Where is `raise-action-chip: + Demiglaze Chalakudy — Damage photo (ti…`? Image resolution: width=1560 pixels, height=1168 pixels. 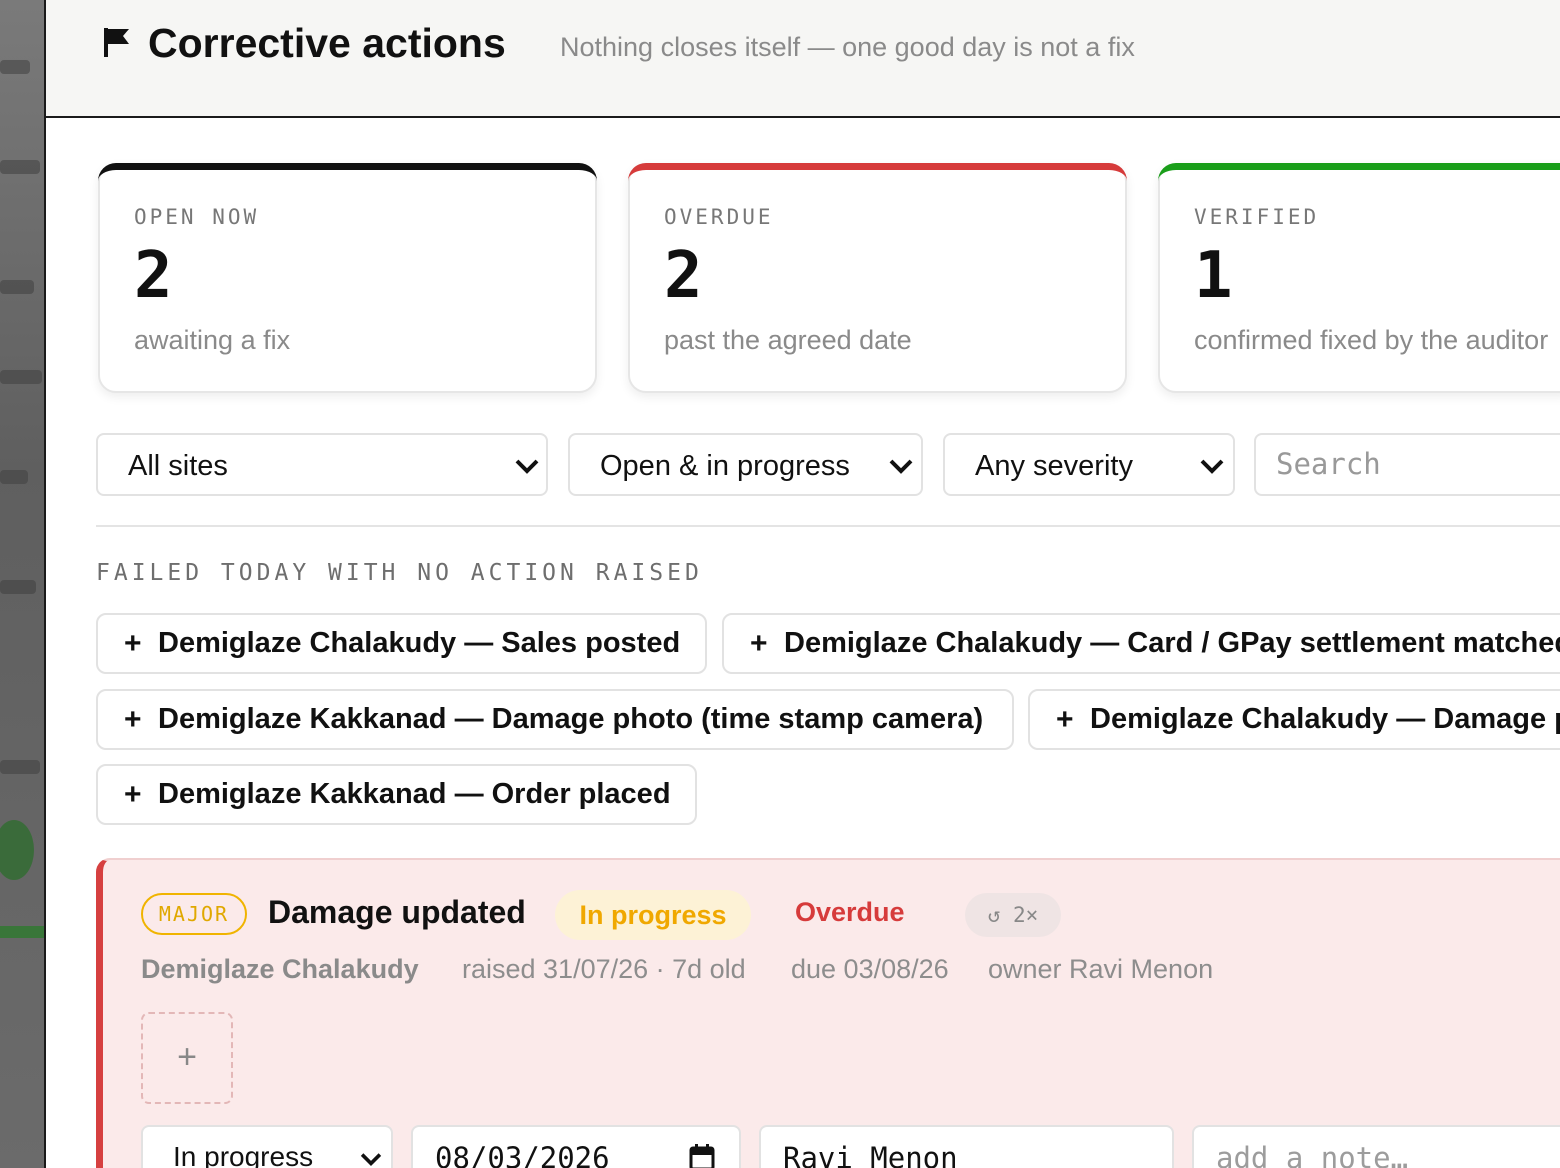
raise-action-chip: + Demiglaze Chalakudy — Damage photo (ti… is located at coordinates (1294, 719).